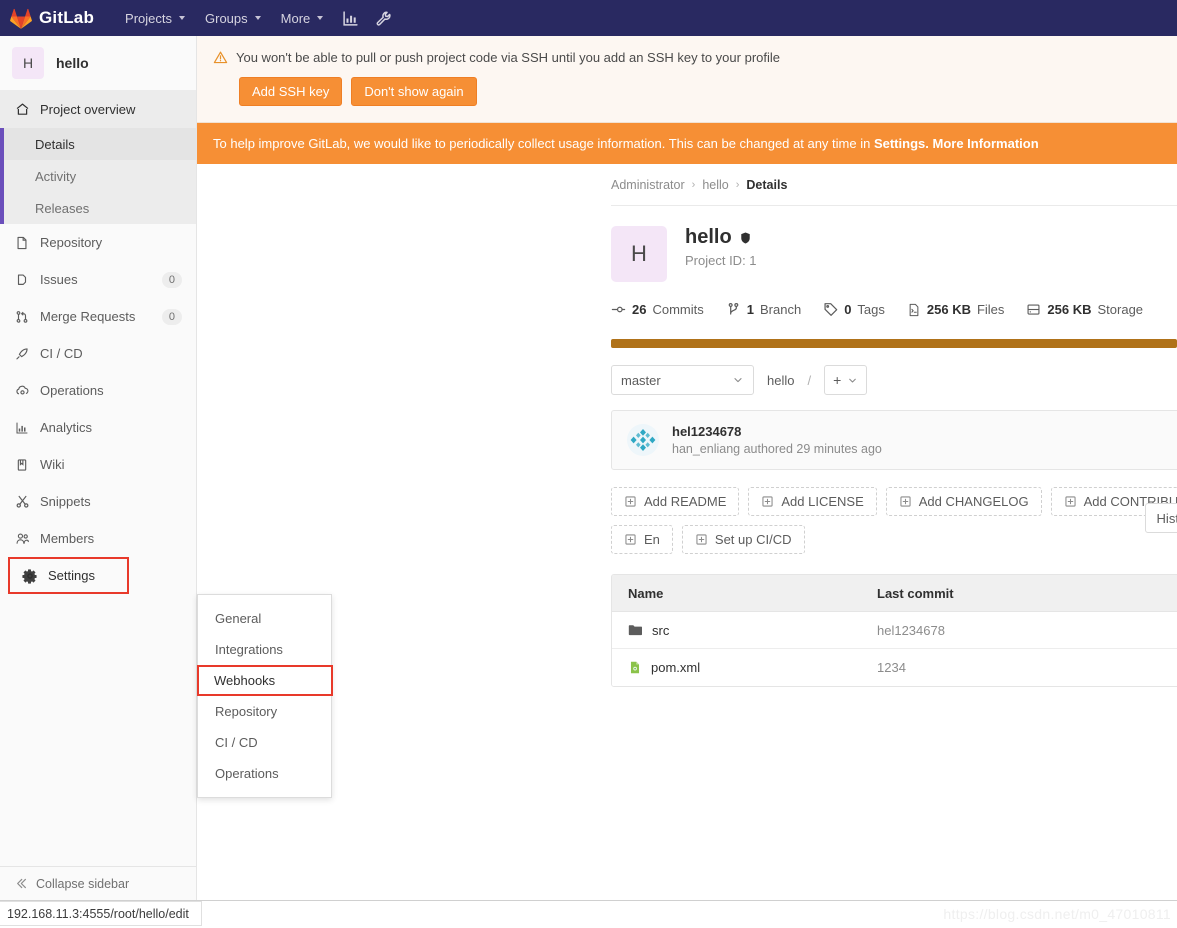 The image size is (1177, 928). Describe the element at coordinates (642, 539) in the screenshot. I see `enable-auto-devops-button: En` at that location.